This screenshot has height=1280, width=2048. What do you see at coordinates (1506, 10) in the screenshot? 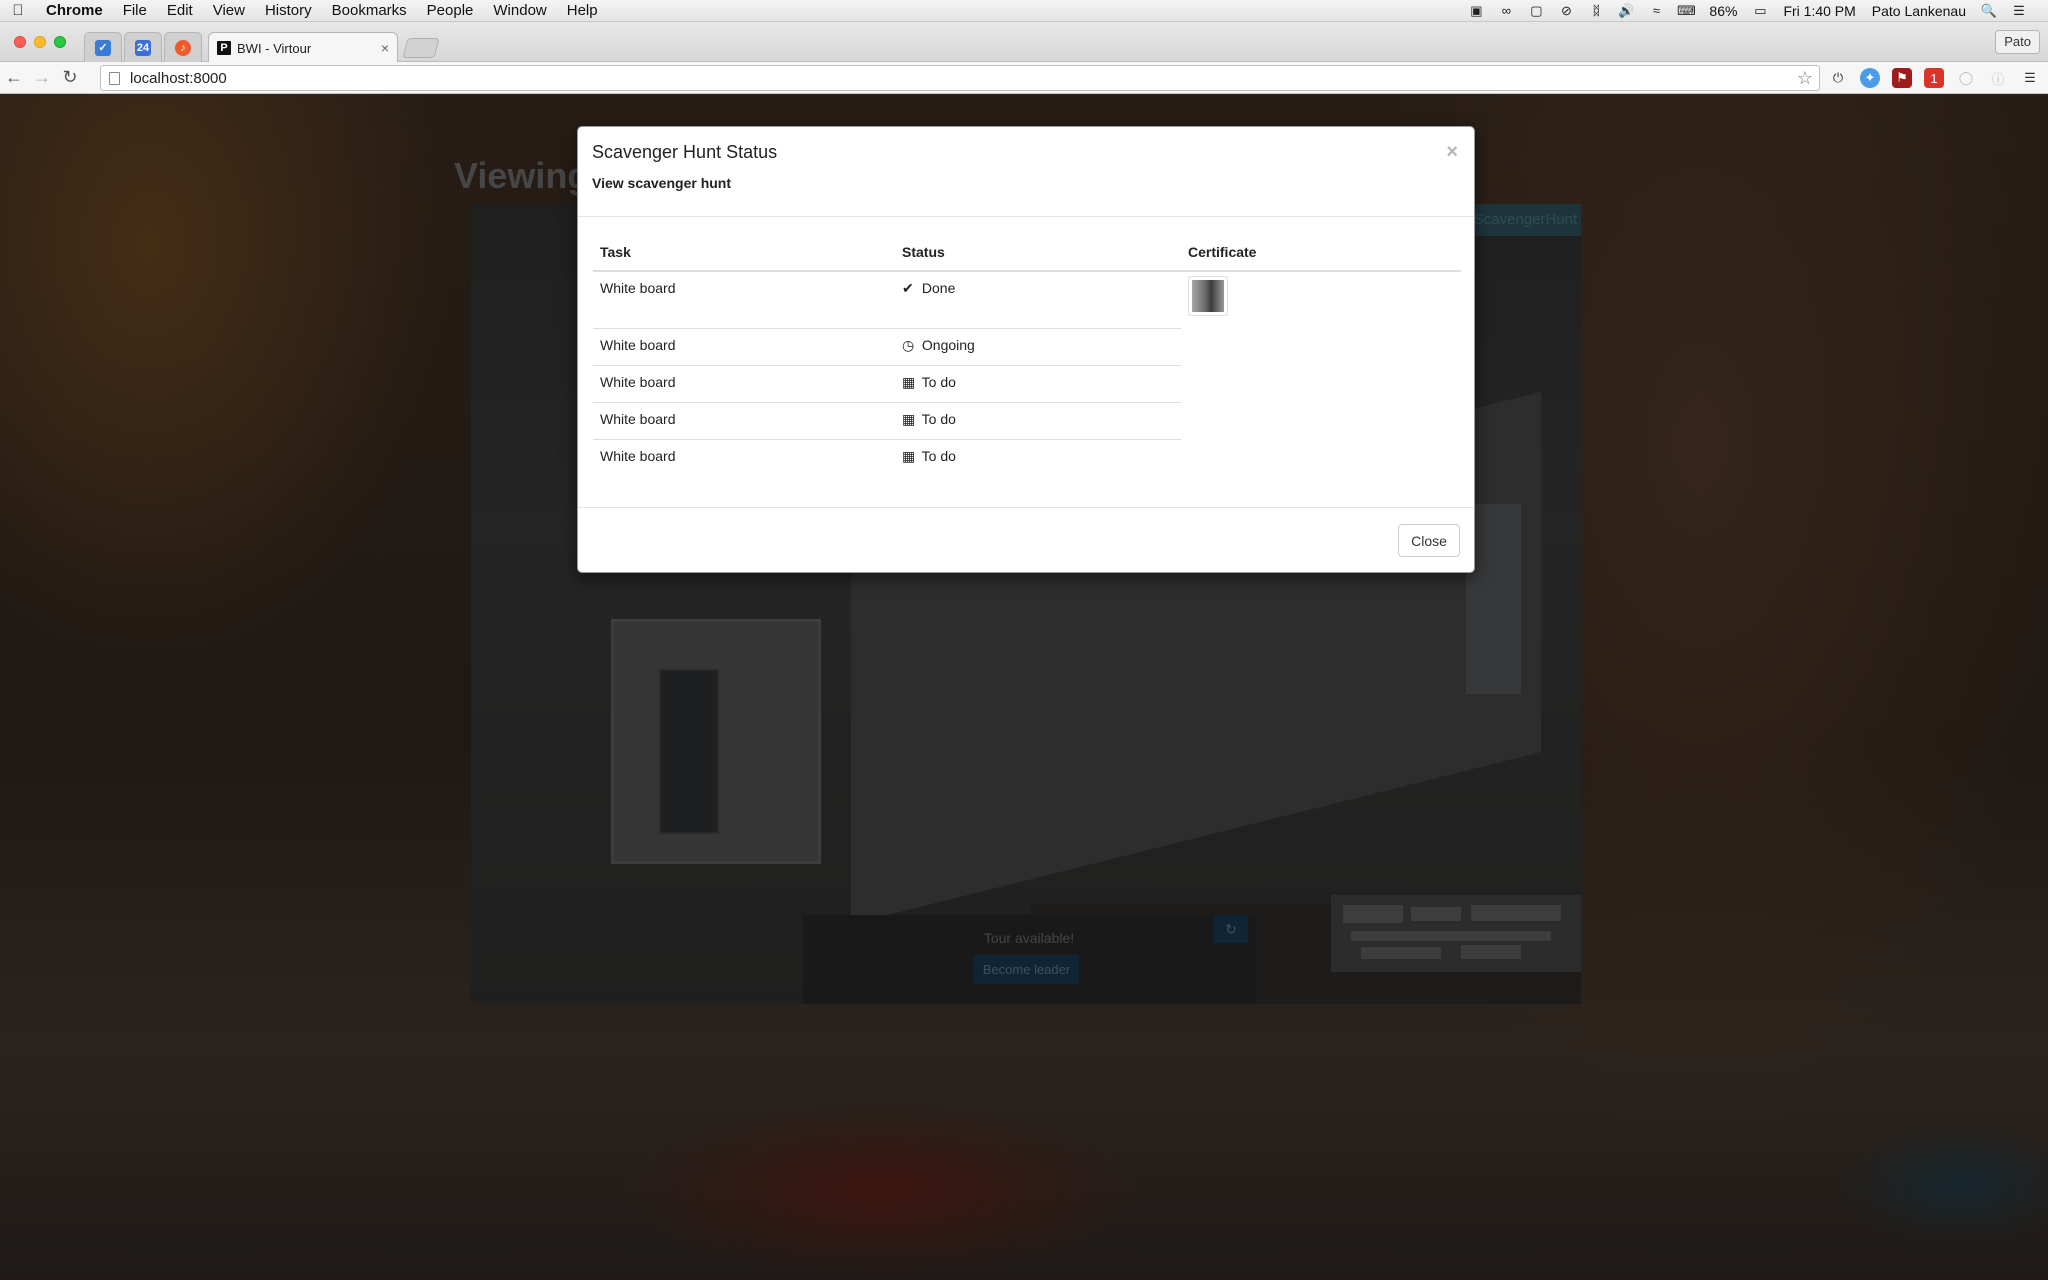
I see `glasses-icon: ∞` at bounding box center [1506, 10].